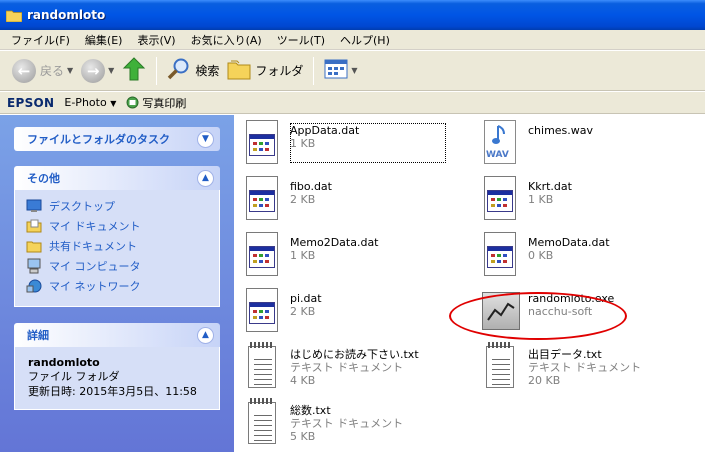 Image resolution: width=705 pixels, height=452 pixels. I want to click on file-item: はじめにお読み下さい.txt テキスト ドキュメント 4 KB, so click(330, 367).